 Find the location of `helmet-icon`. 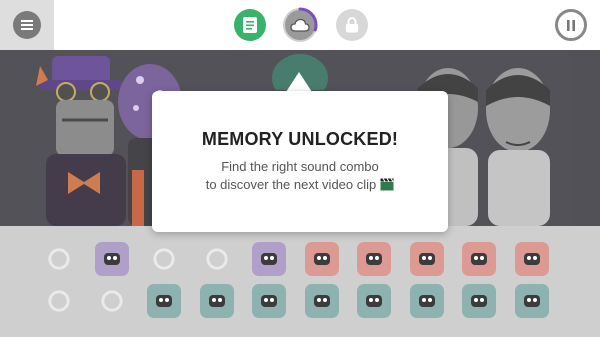

helmet-icon is located at coordinates (479, 259).